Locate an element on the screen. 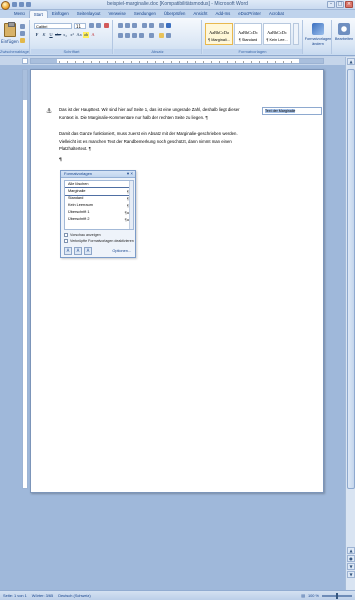 This screenshot has width=355, height=600. preview-checkbox-label: Vorschau anzeigen is located at coordinates (85, 235).